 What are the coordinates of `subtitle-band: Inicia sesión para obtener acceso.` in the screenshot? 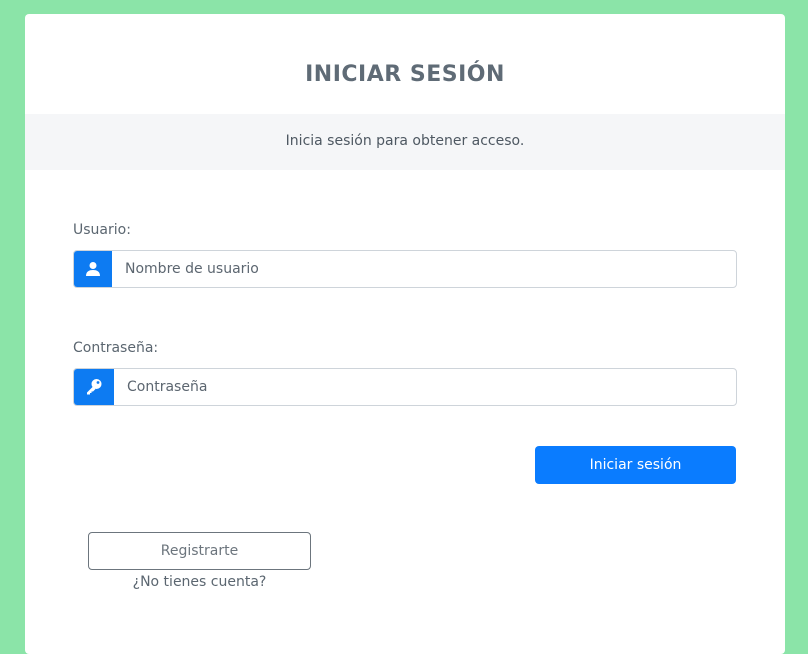 It's located at (405, 142).